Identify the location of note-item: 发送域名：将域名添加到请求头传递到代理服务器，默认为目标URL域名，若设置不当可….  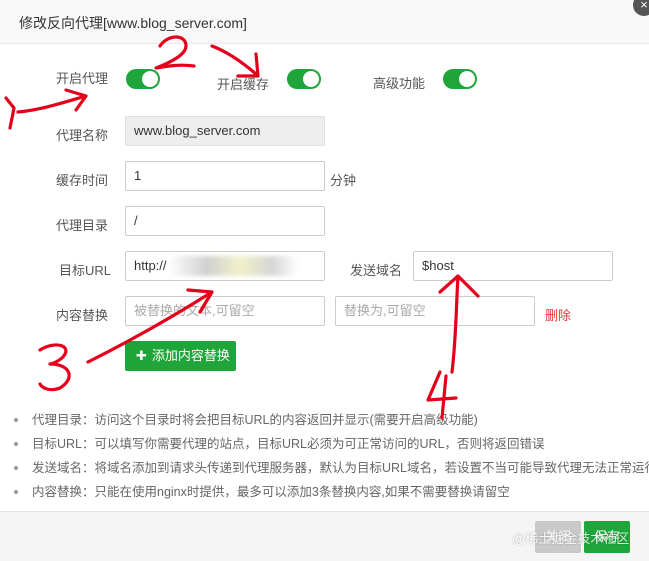
(329, 468).